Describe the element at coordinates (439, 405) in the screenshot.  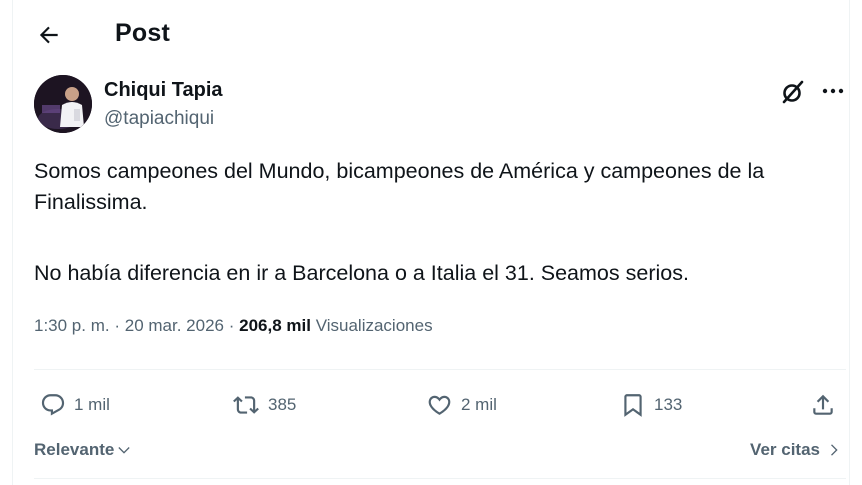
I see `like-icon` at that location.